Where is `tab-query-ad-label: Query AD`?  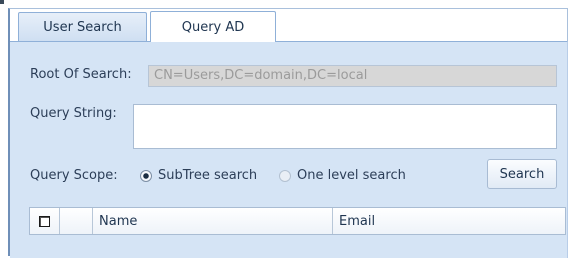
tab-query-ad-label: Query AD is located at coordinates (213, 27).